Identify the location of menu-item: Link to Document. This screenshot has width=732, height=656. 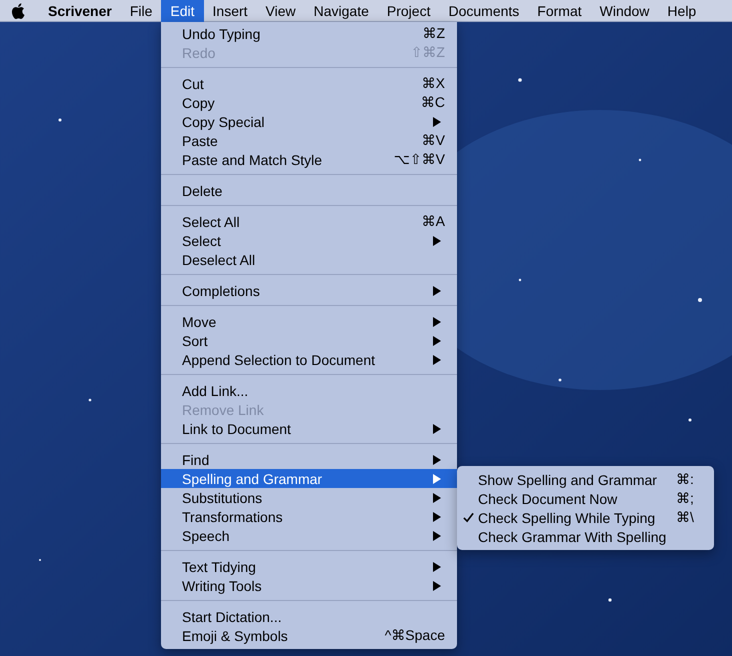
(309, 428).